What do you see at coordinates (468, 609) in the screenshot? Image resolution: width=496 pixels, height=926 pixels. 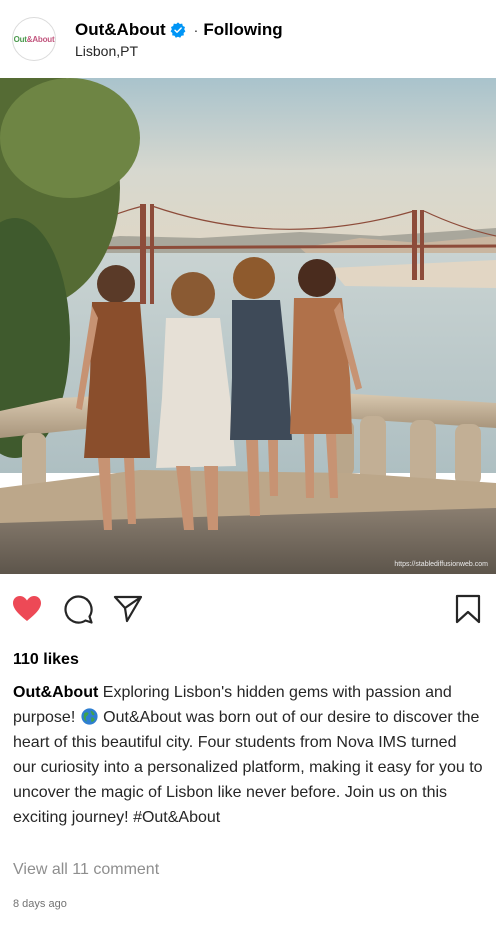 I see `bookmark-icon` at bounding box center [468, 609].